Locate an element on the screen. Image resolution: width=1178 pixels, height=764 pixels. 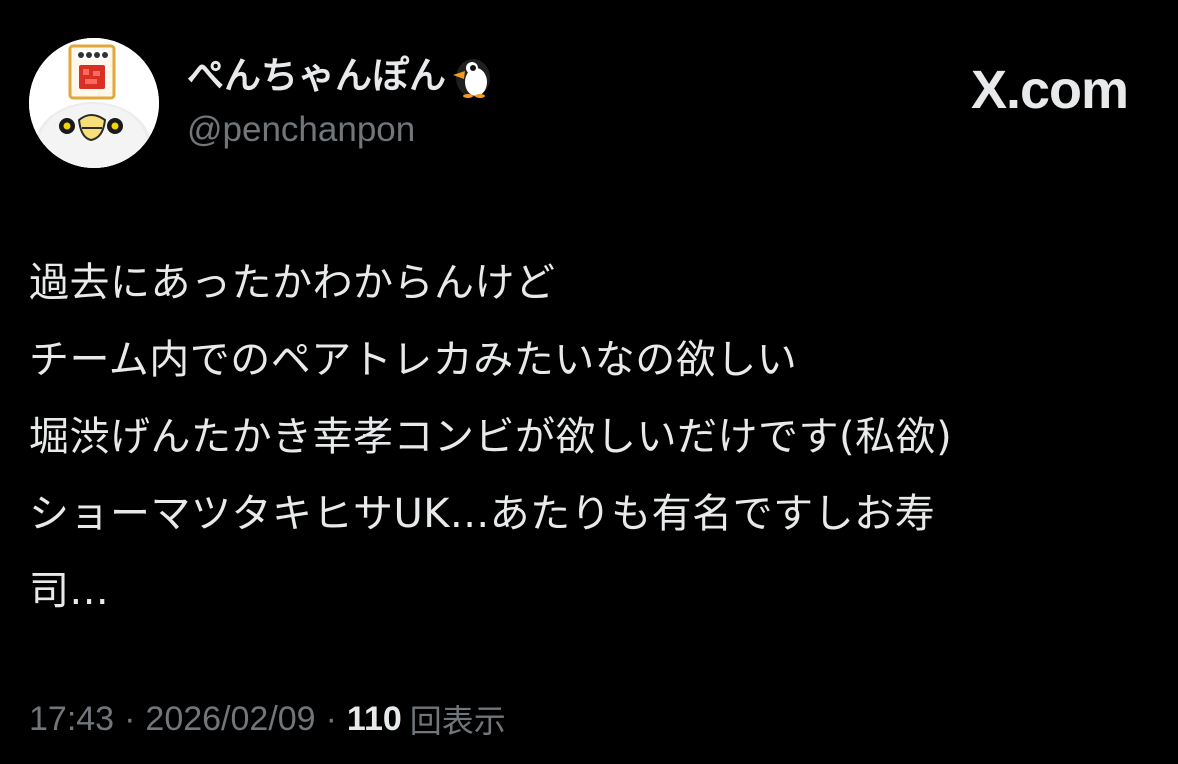
post-text-line: ショーマツタキヒサUK...あたりも有名ですしお寿 is located at coordinates (482, 514).